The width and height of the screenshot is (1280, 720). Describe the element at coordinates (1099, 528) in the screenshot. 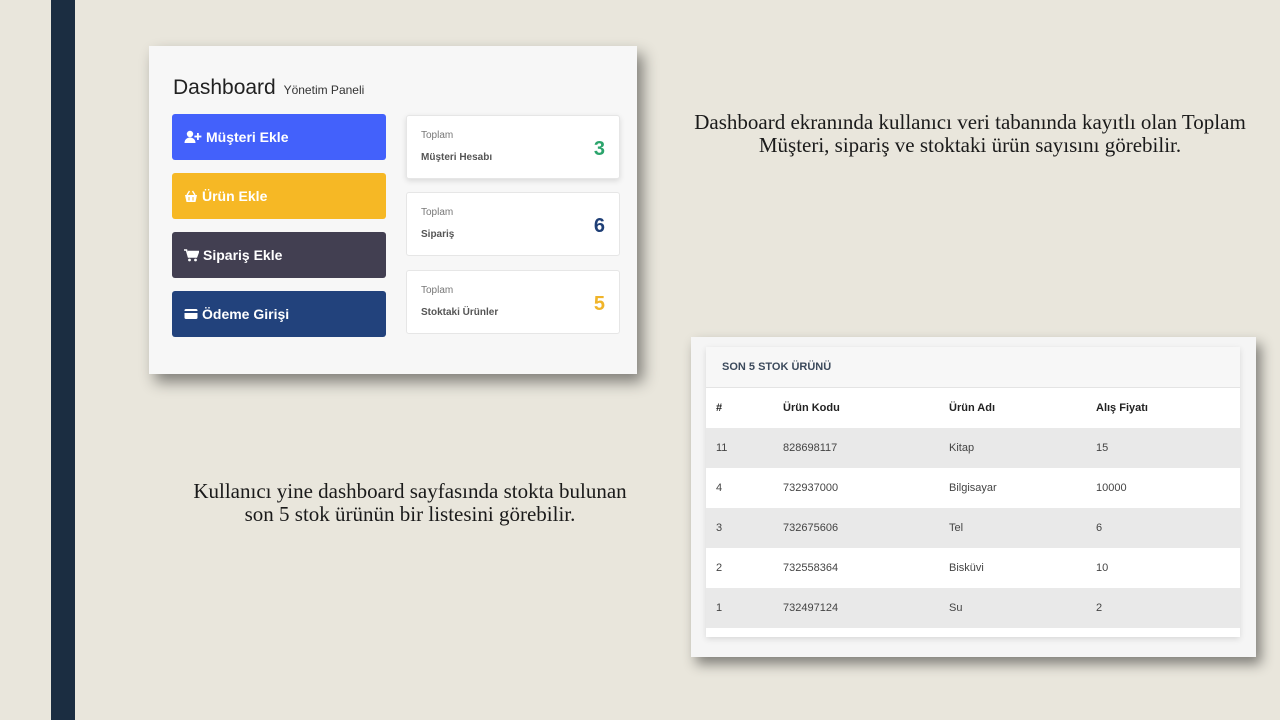

I see `cell-purchase-price: 6` at that location.